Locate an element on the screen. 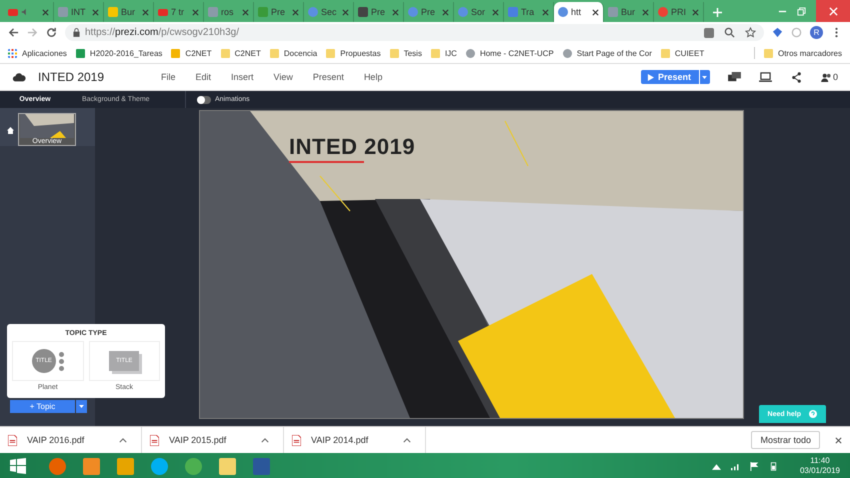  topic-dropdown-button is located at coordinates (81, 406).